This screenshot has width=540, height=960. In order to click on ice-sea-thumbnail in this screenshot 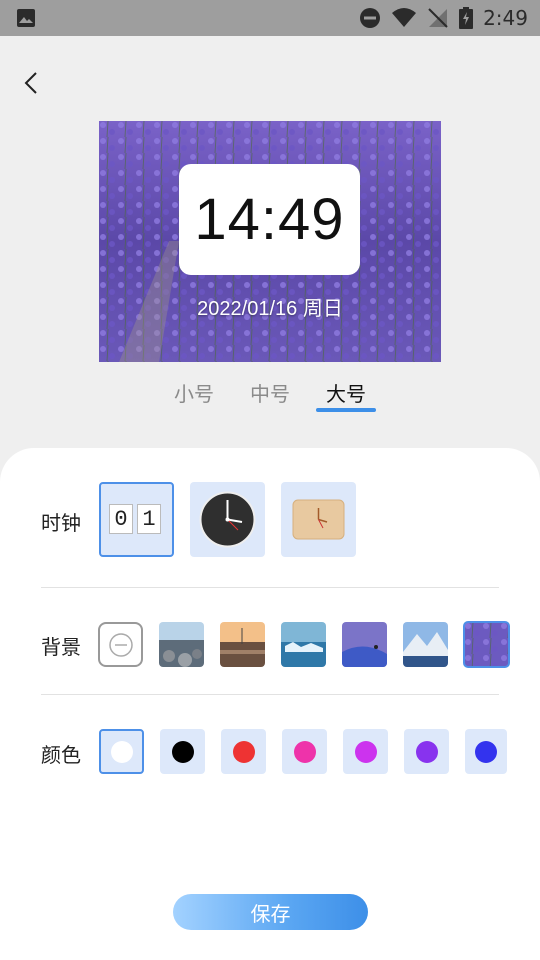, I will do `click(303, 644)`.